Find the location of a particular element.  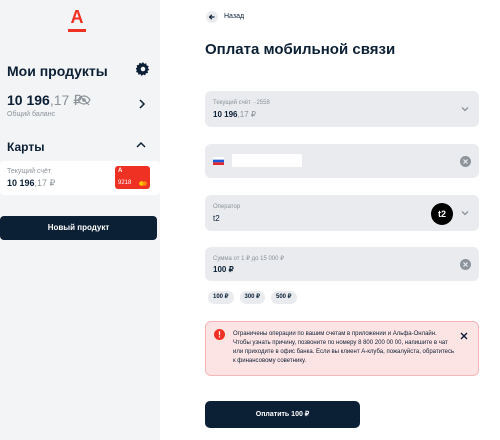

balance-main: 10 196 is located at coordinates (28, 100).